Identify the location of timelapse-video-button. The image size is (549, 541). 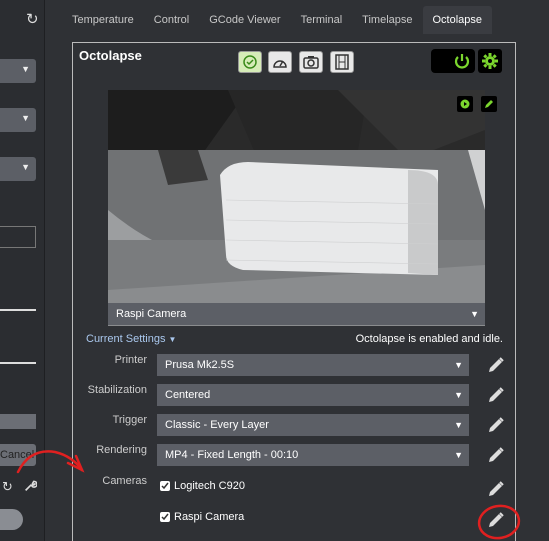
(342, 62).